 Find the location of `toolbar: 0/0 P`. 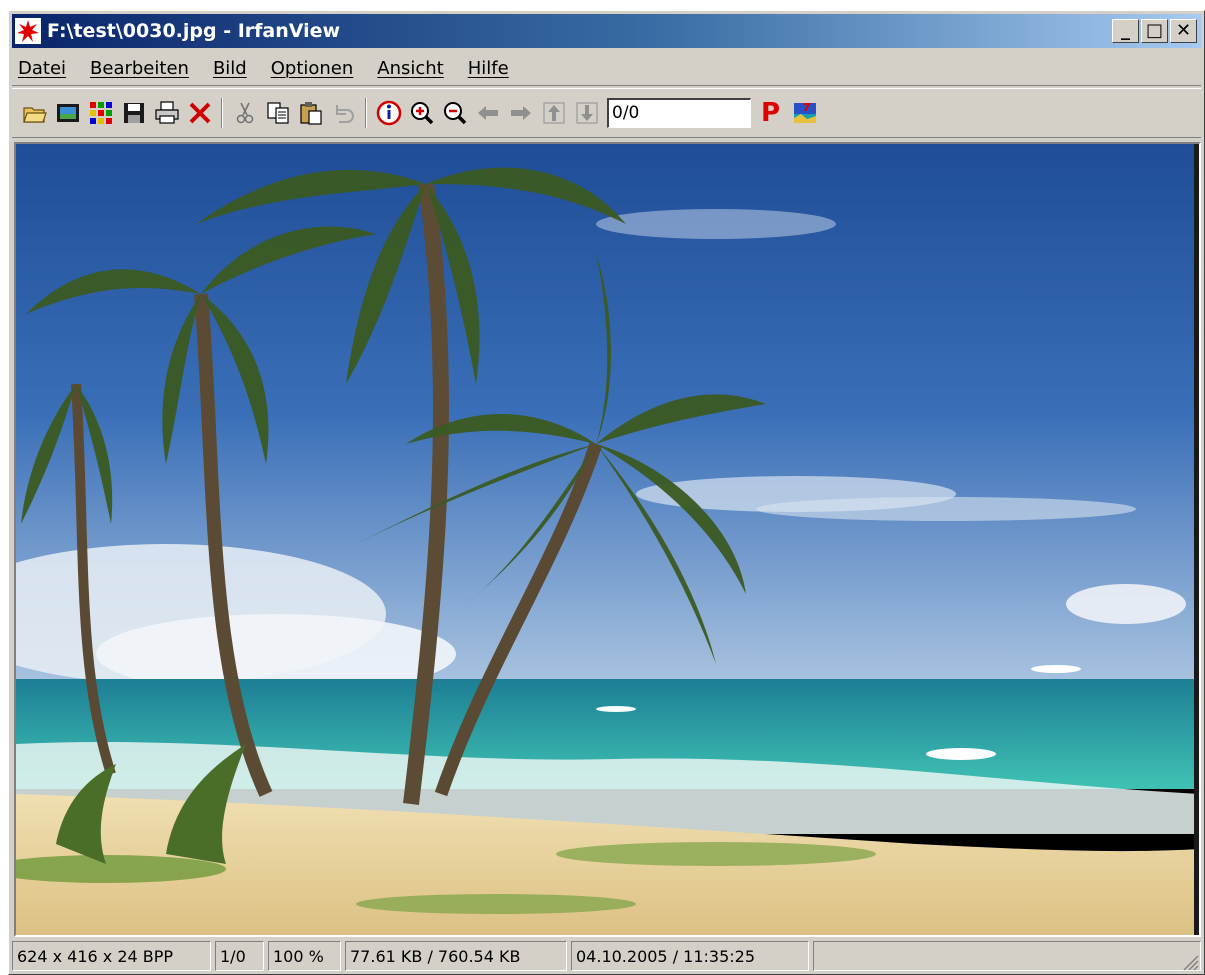

toolbar: 0/0 P is located at coordinates (606, 113).